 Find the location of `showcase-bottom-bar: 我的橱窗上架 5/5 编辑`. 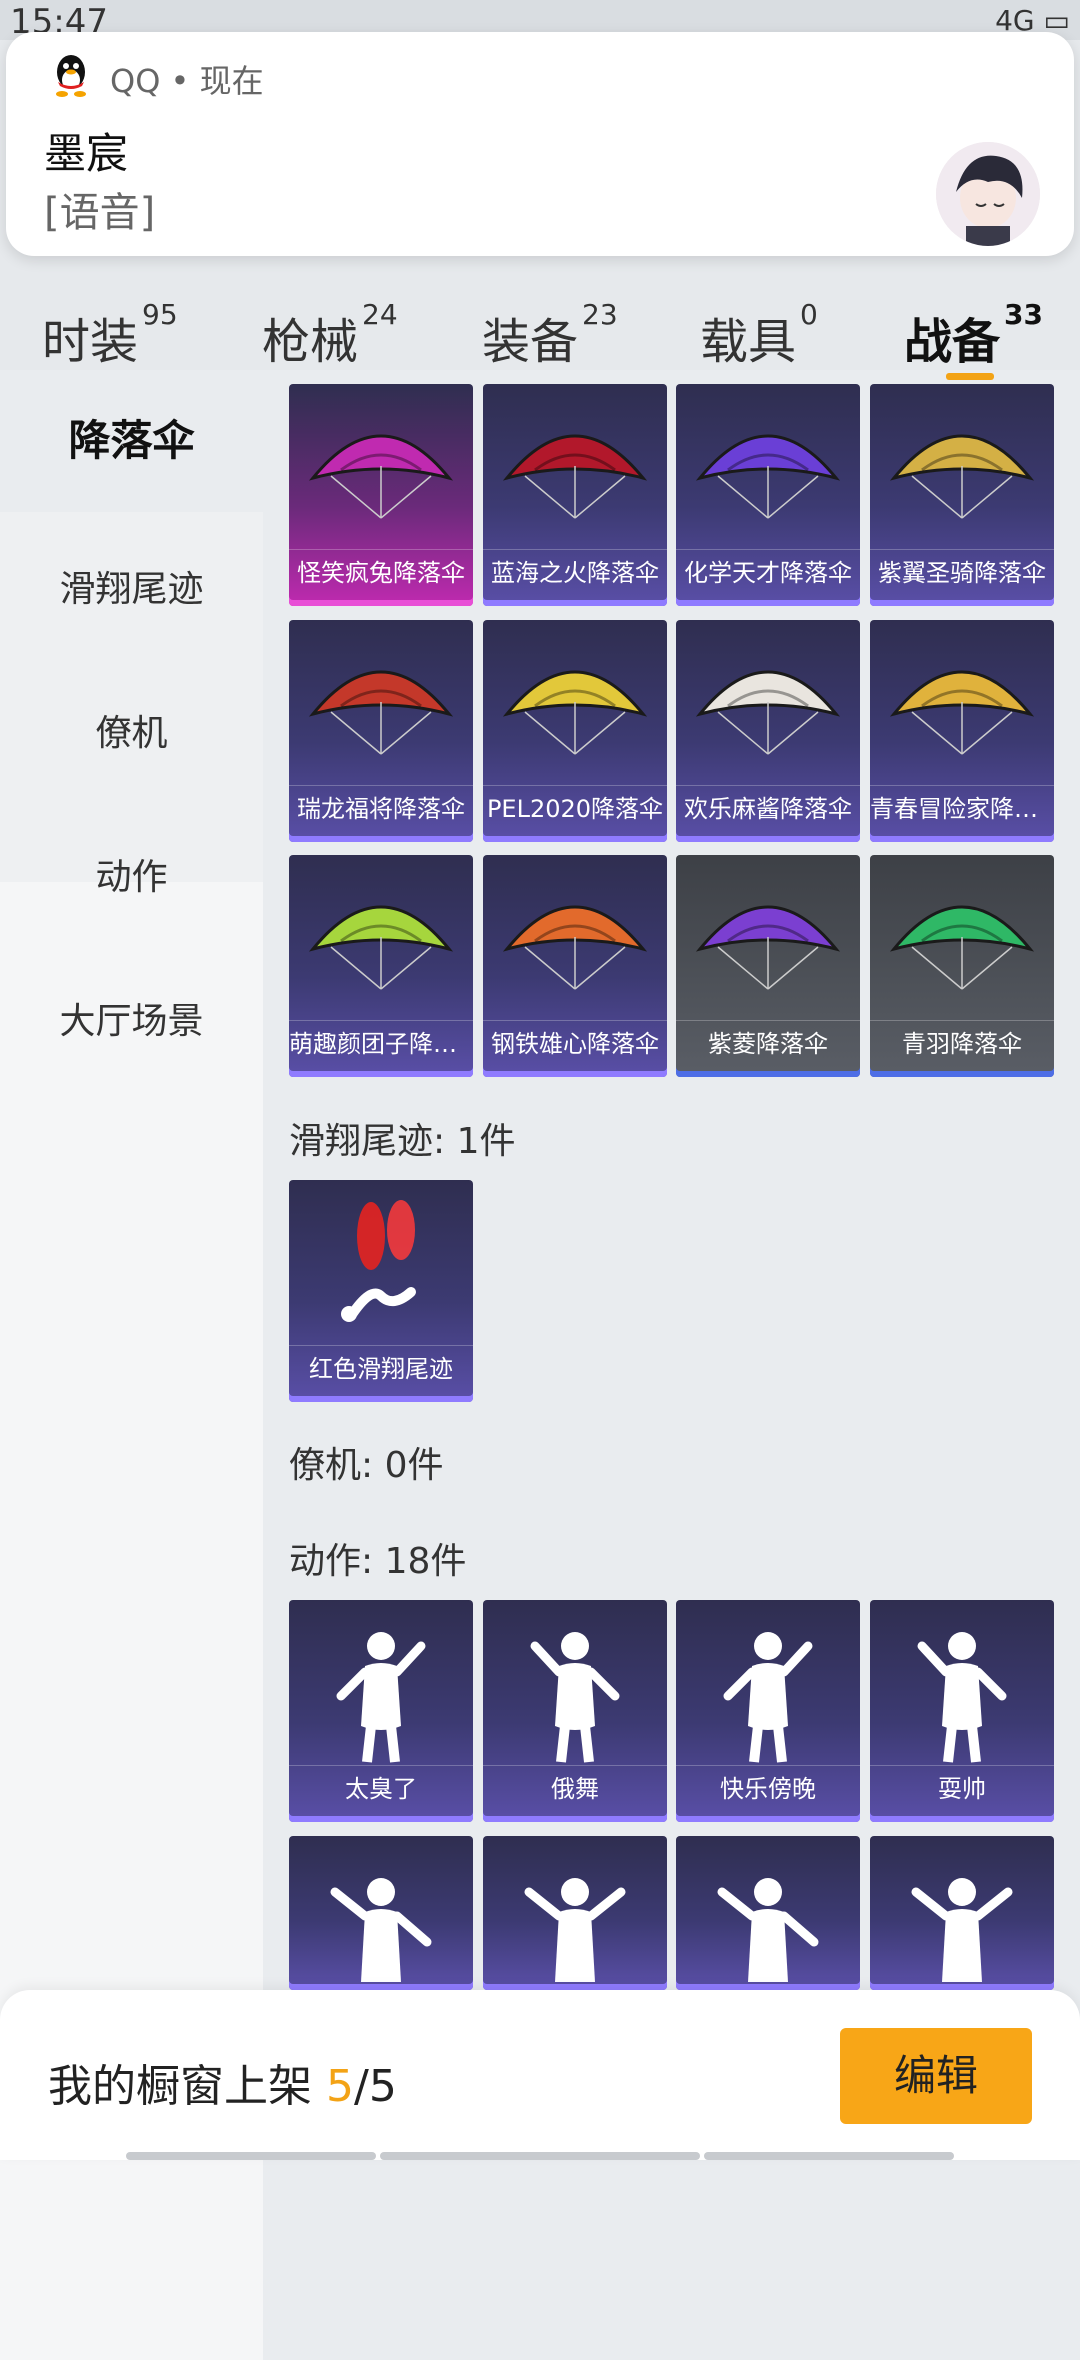

showcase-bottom-bar: 我的橱窗上架 5/5 编辑 is located at coordinates (540, 2075).